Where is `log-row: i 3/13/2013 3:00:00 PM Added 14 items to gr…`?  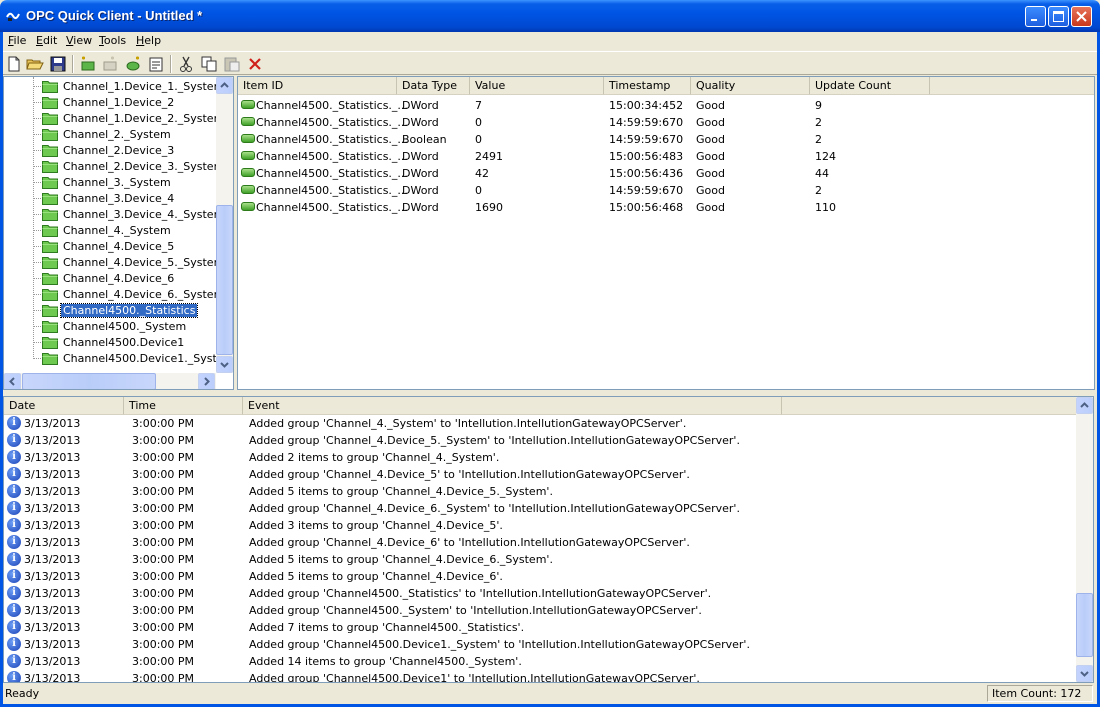 log-row: i 3/13/2013 3:00:00 PM Added 14 items to gr… is located at coordinates (548, 661).